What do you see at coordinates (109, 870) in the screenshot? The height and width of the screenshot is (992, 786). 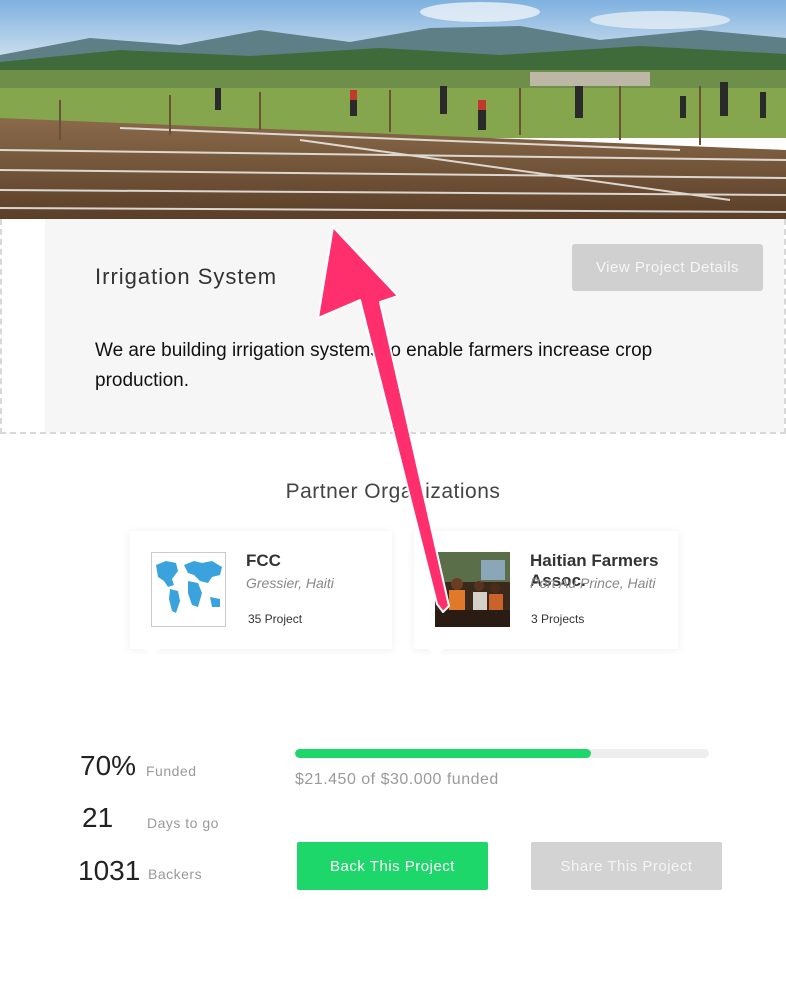 I see `backers-count: 1031` at bounding box center [109, 870].